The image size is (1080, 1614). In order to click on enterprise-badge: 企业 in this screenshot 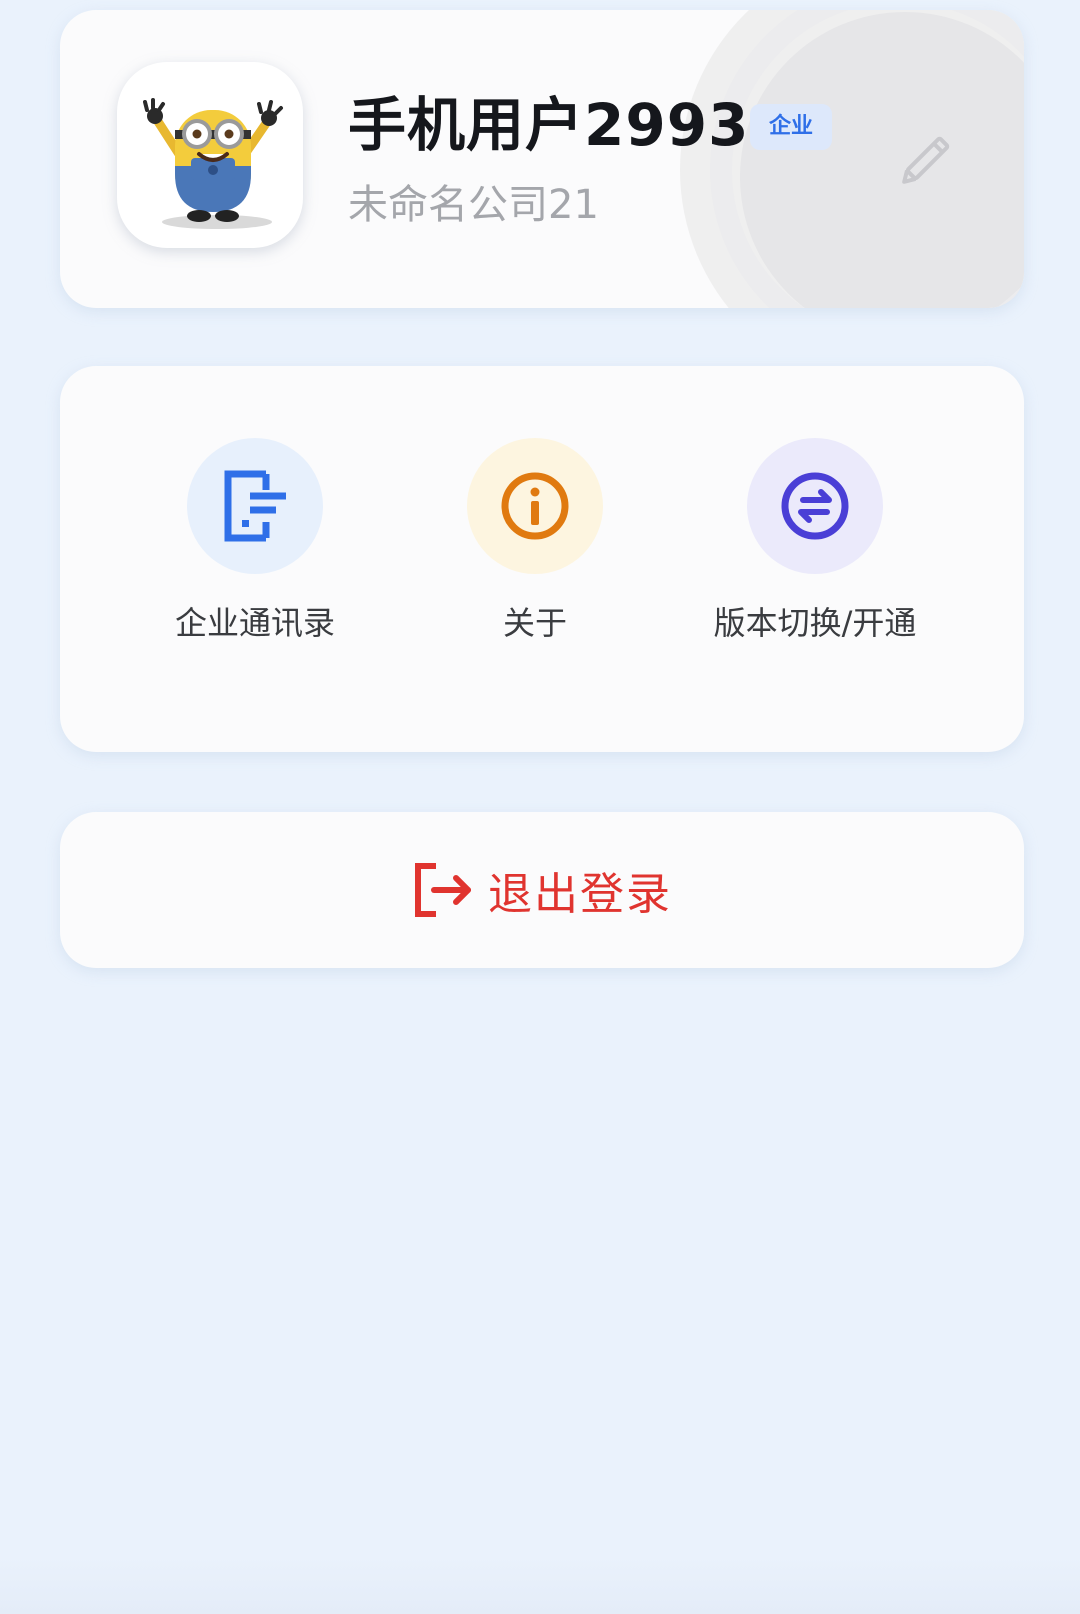, I will do `click(791, 127)`.